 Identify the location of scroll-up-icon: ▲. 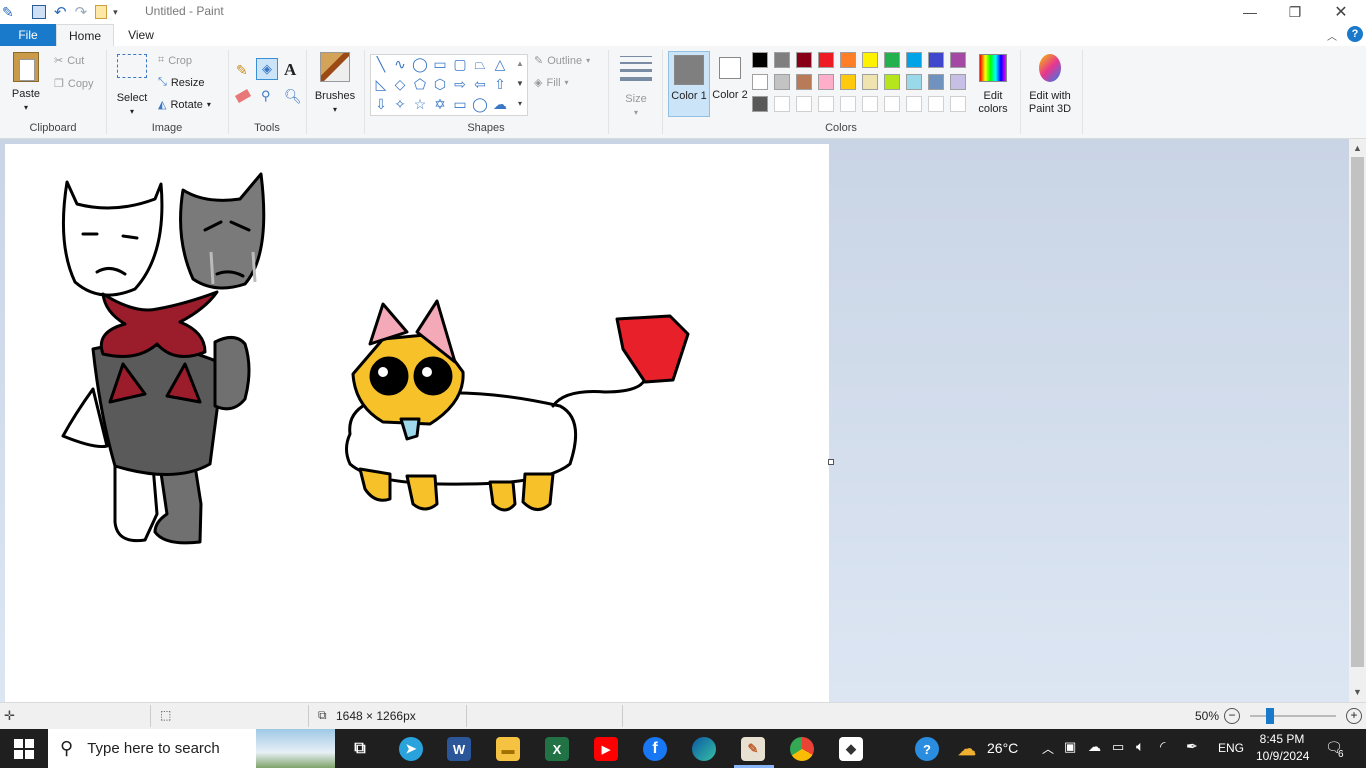
(520, 64).